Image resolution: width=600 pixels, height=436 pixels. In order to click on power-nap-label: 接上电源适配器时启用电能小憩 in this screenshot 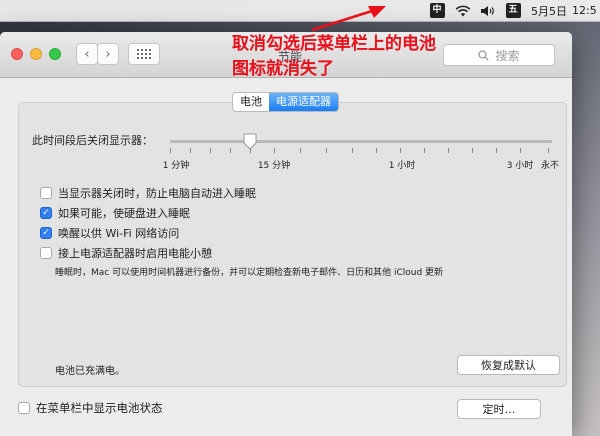, I will do `click(135, 253)`.